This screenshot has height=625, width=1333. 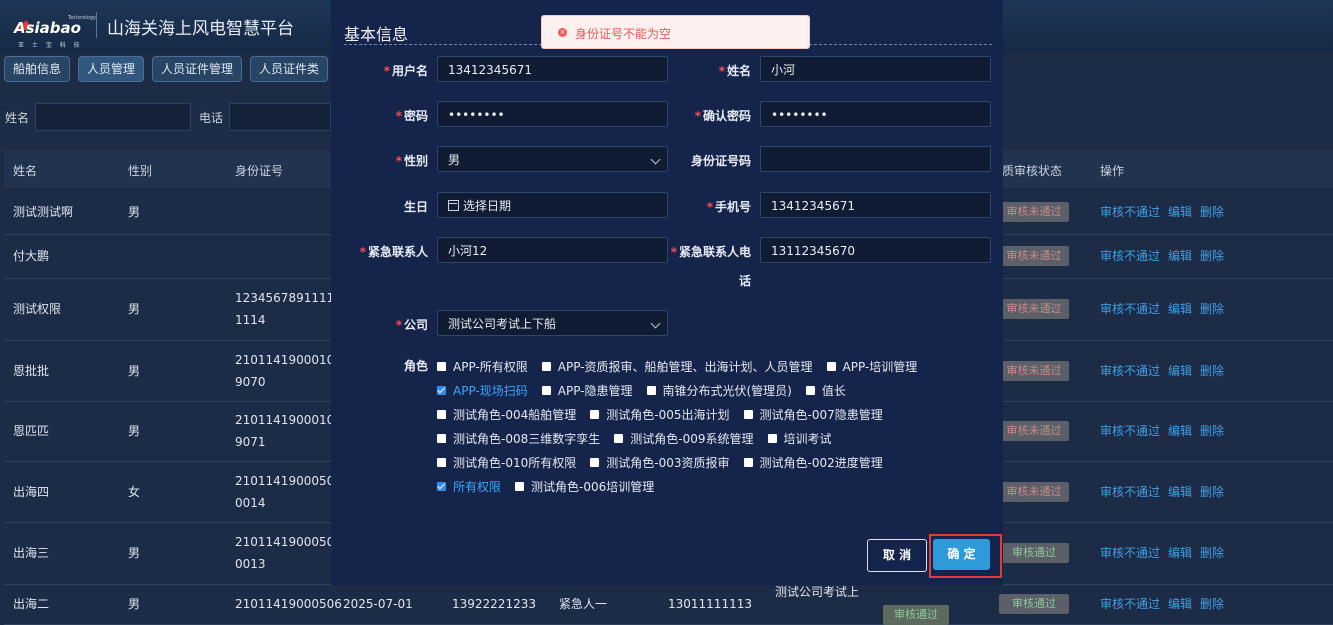 What do you see at coordinates (289, 69) in the screenshot?
I see `tab-certificate-types: 人员证件类` at bounding box center [289, 69].